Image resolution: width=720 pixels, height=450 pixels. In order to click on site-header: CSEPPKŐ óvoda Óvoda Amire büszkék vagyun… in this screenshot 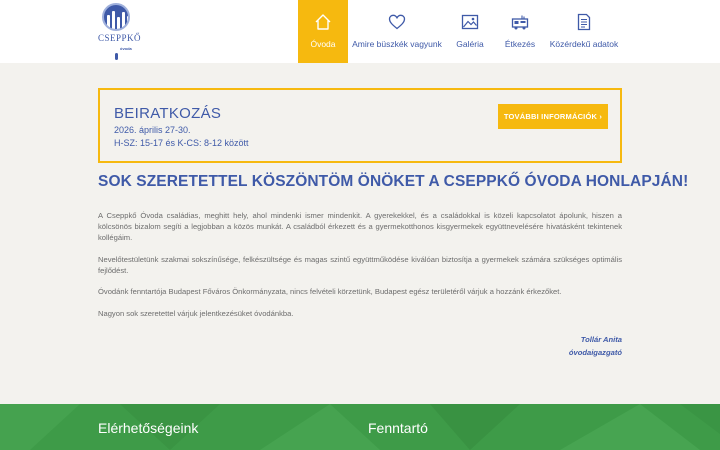, I will do `click(360, 31)`.